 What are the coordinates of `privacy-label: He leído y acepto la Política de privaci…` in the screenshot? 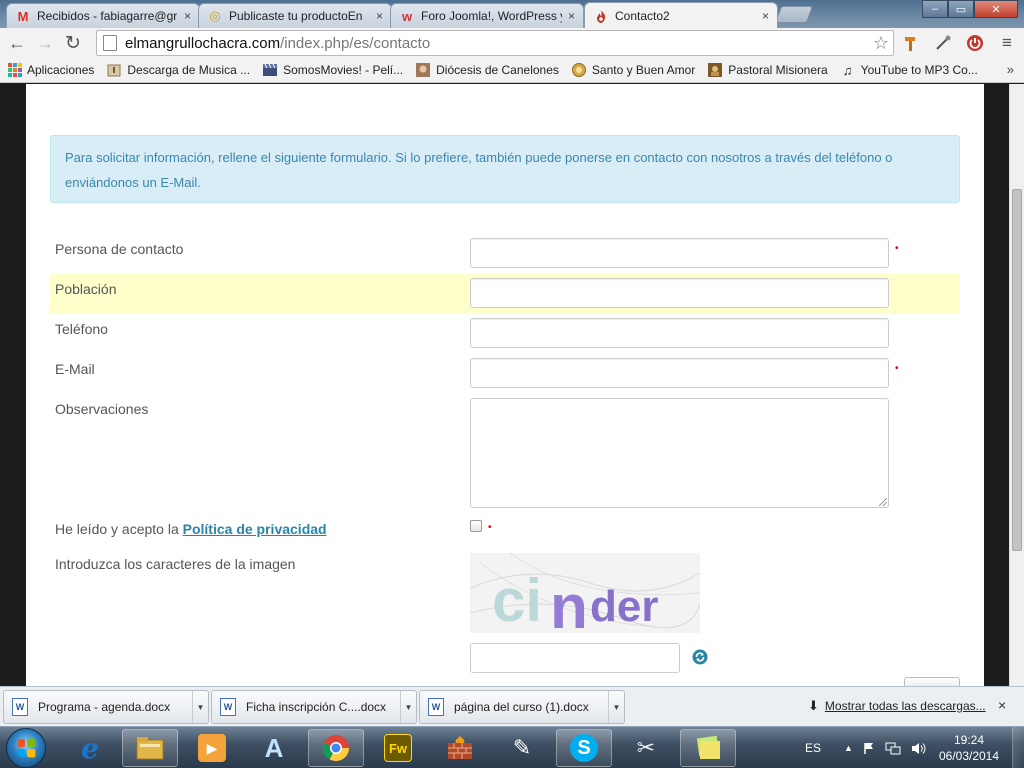 It's located at (191, 529).